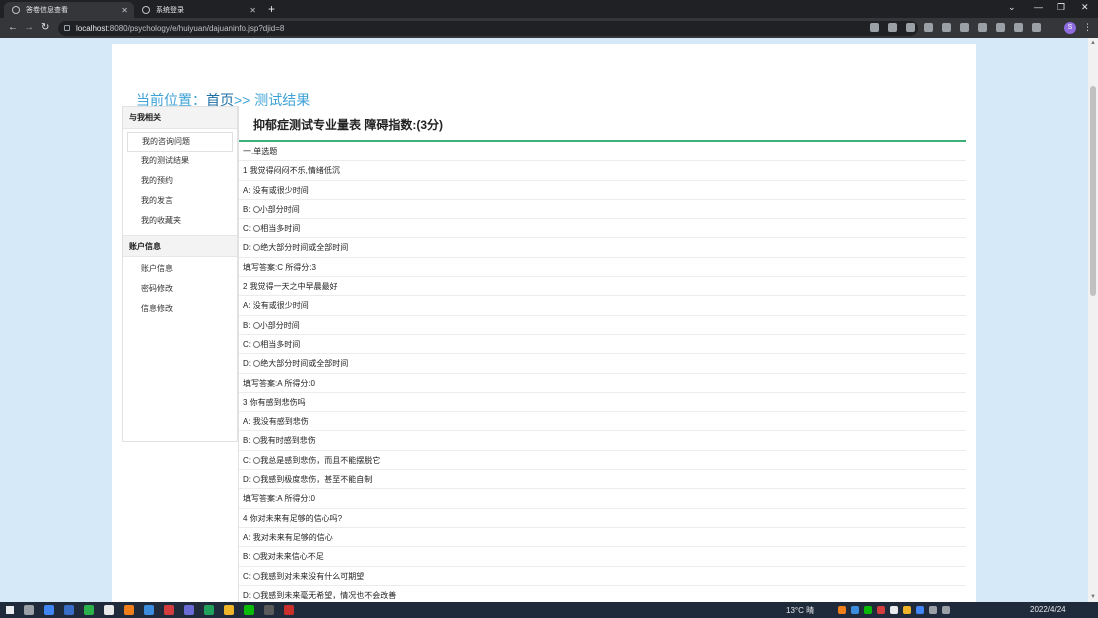  Describe the element at coordinates (180, 202) in the screenshot. I see `sidebar-item-my-posts: 我的发言` at that location.